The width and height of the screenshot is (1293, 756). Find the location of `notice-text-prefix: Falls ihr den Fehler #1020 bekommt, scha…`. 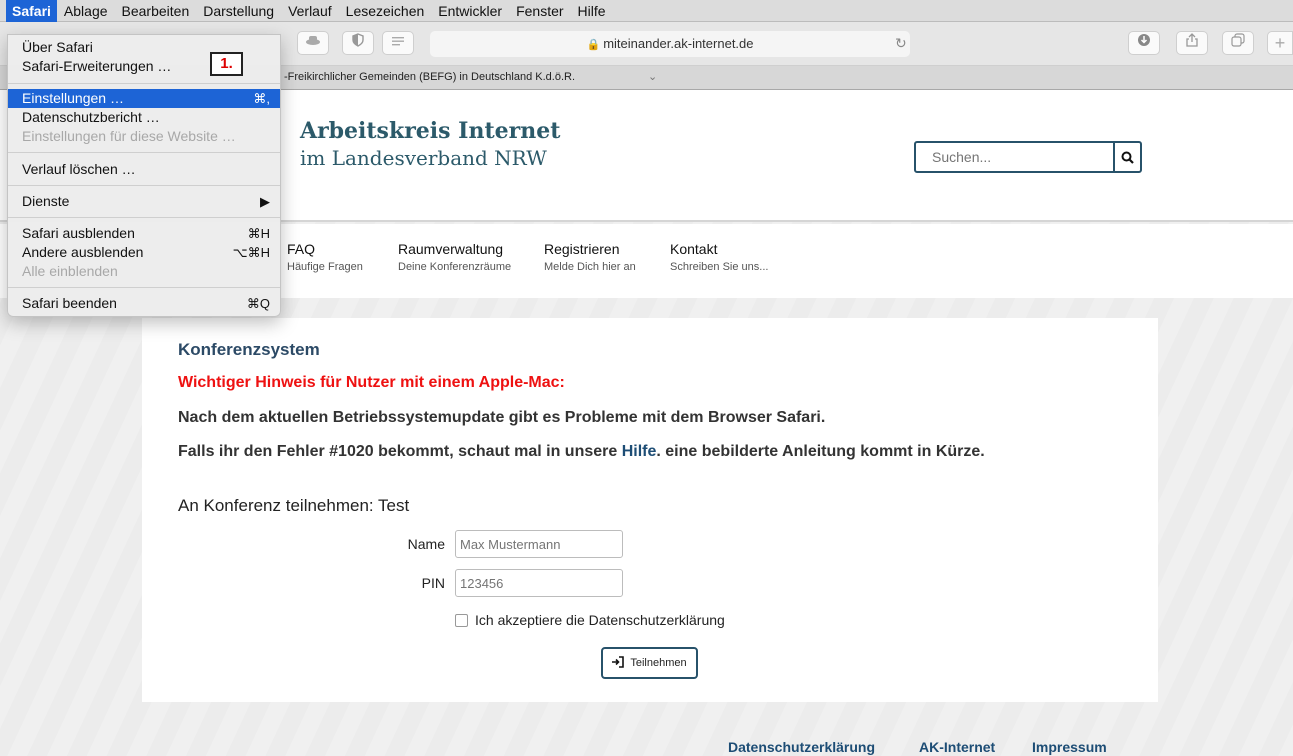

notice-text-prefix: Falls ihr den Fehler #1020 bekommt, scha… is located at coordinates (400, 451).